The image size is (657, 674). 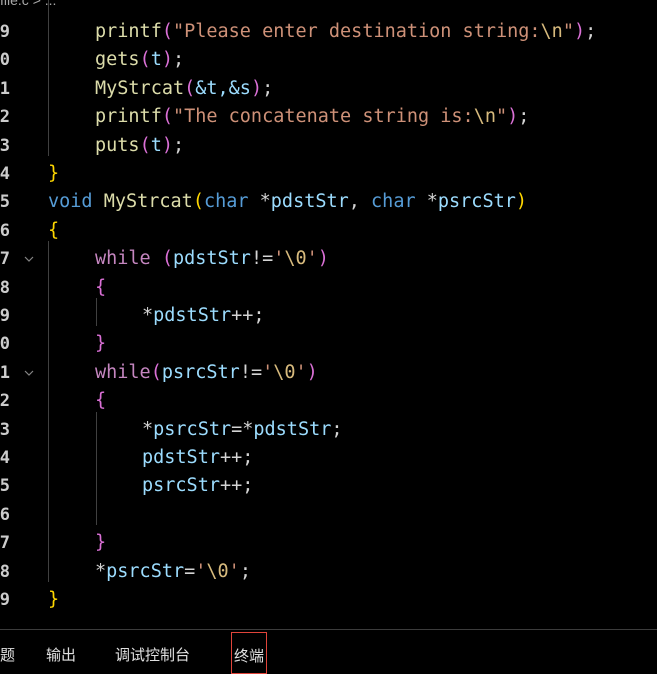 I want to click on code-token: \n, so click(x=551, y=31).